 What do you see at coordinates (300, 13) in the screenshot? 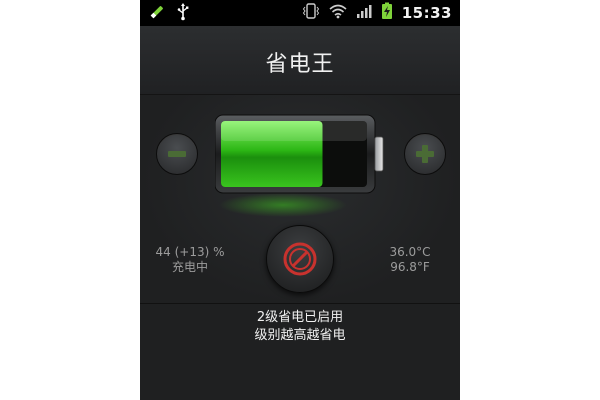
I see `status-bar: 15:33` at bounding box center [300, 13].